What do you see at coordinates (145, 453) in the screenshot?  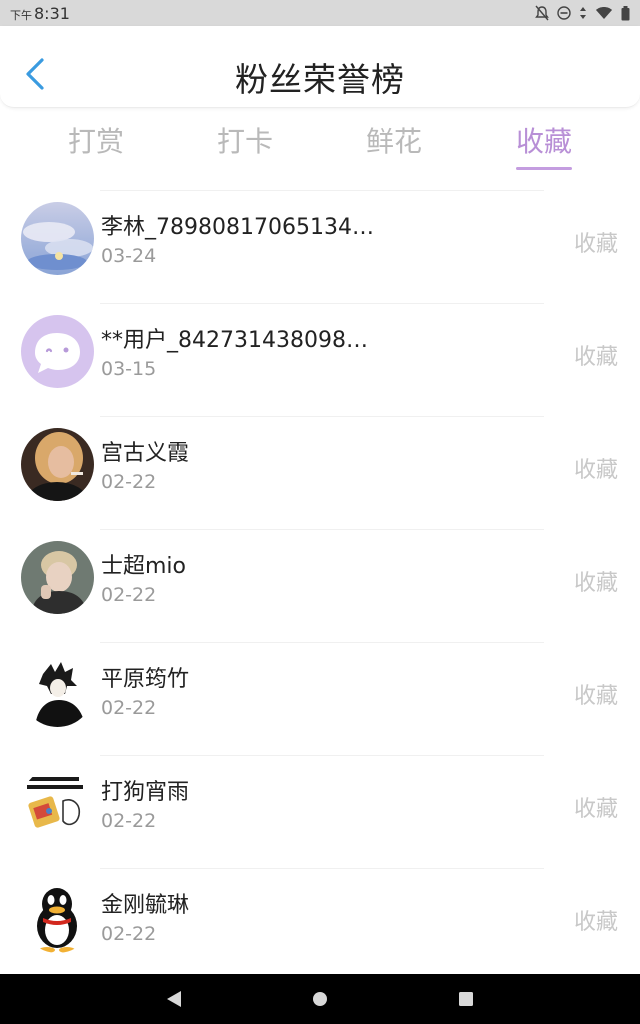 I see `fan-name: 宫古义霞` at bounding box center [145, 453].